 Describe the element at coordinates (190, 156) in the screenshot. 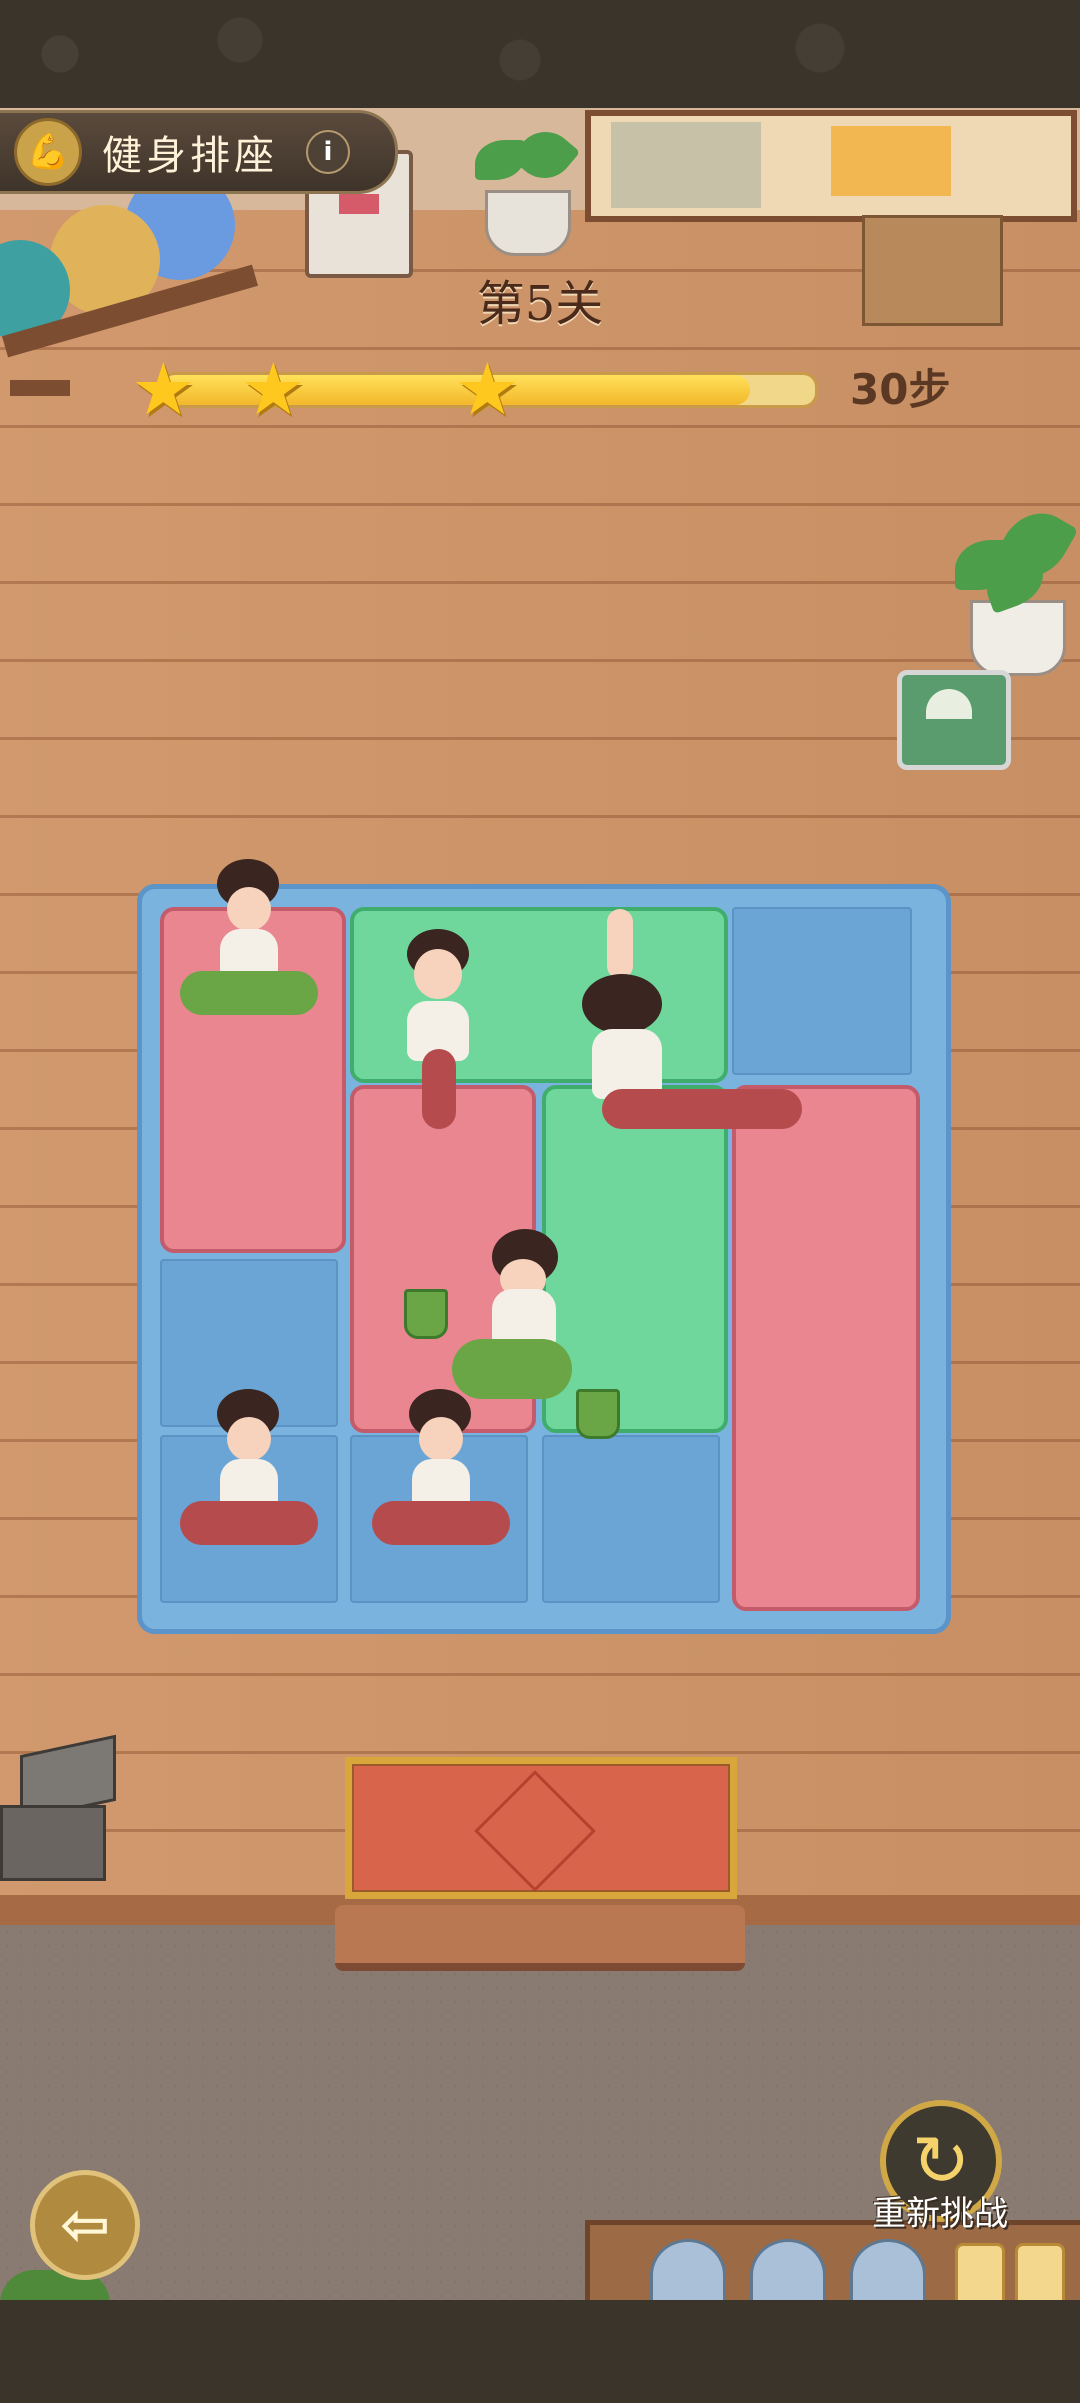

I see `game-title: 健身排座` at that location.